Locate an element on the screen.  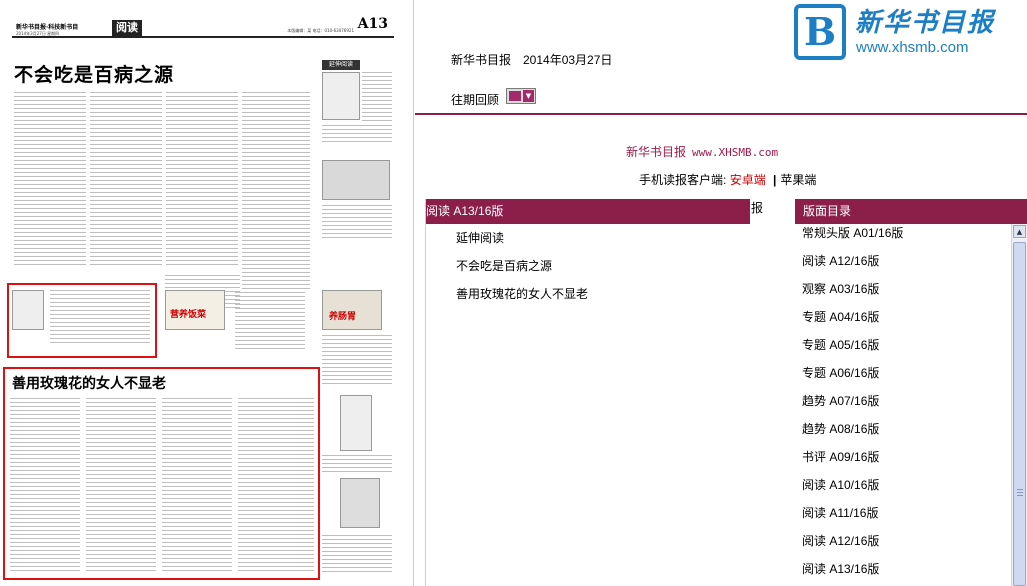
truncated-text: 报 is located at coordinates (757, 208).